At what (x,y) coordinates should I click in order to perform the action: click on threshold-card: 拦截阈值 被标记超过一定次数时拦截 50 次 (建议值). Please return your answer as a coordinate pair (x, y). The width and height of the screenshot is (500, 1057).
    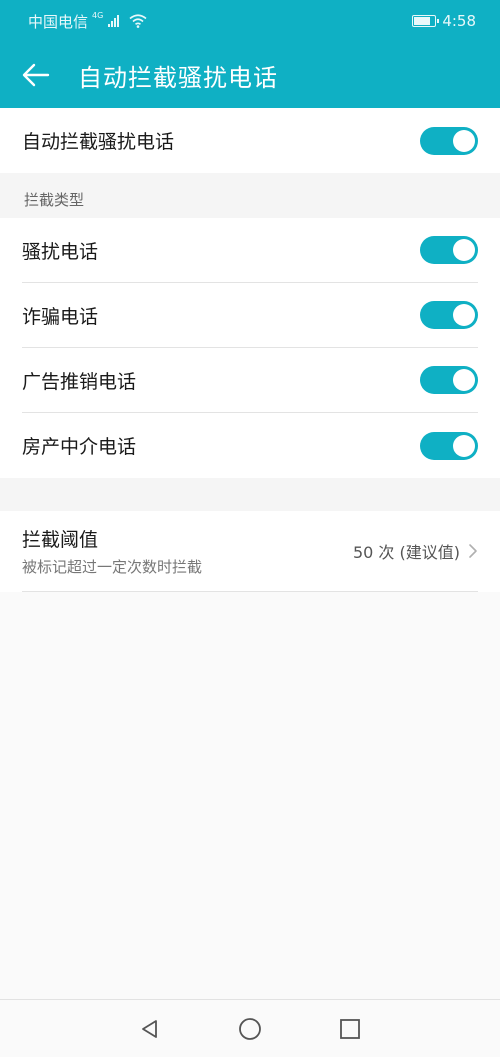
    Looking at the image, I should click on (250, 551).